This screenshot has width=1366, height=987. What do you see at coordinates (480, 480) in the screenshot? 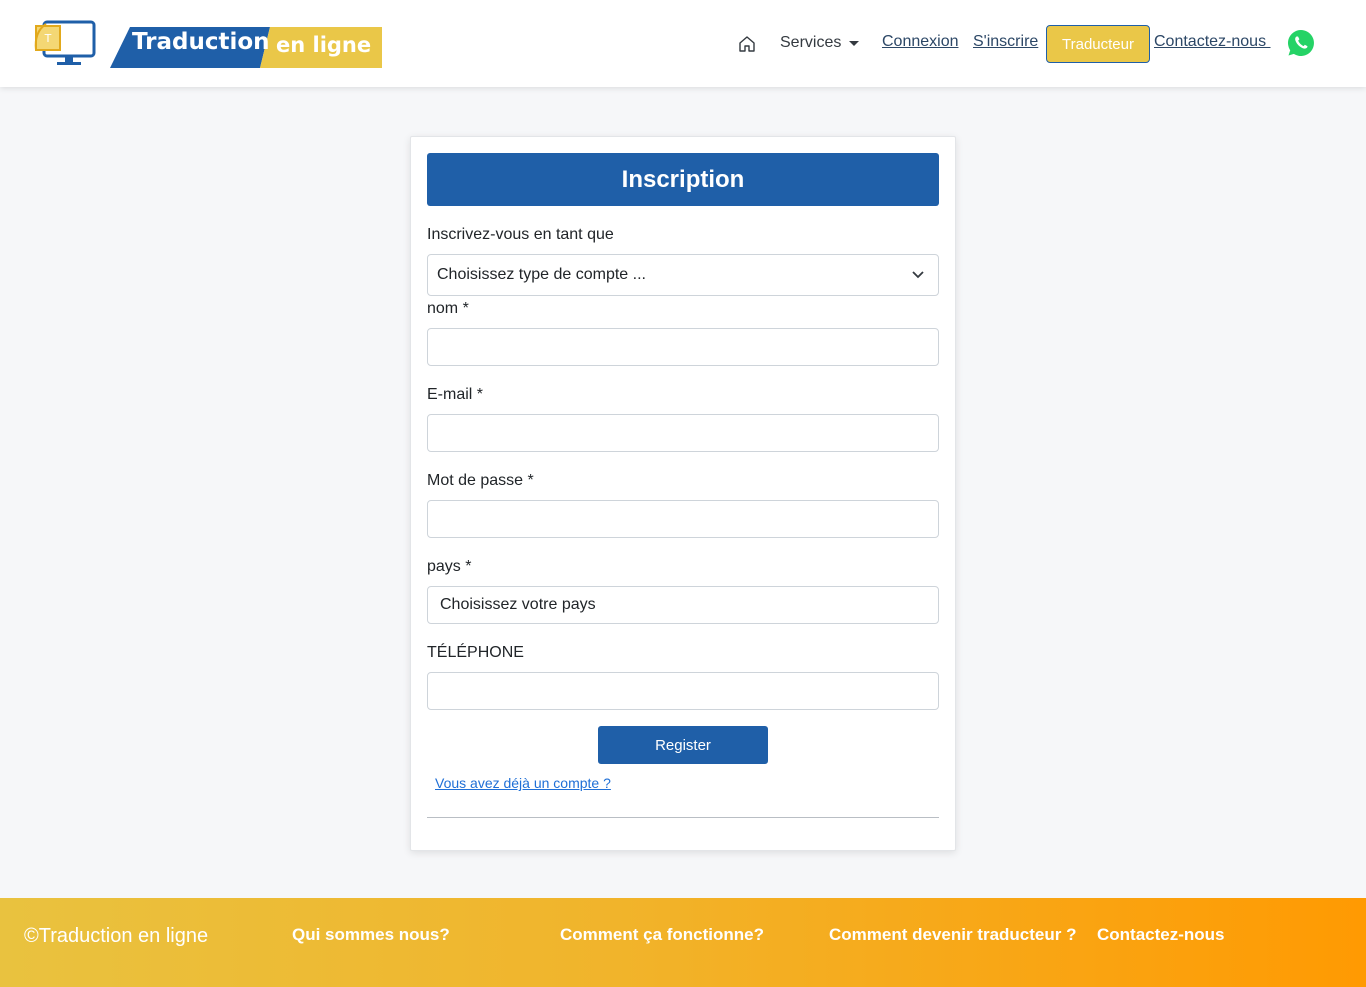
I see `password-label: Mot de passe *` at bounding box center [480, 480].